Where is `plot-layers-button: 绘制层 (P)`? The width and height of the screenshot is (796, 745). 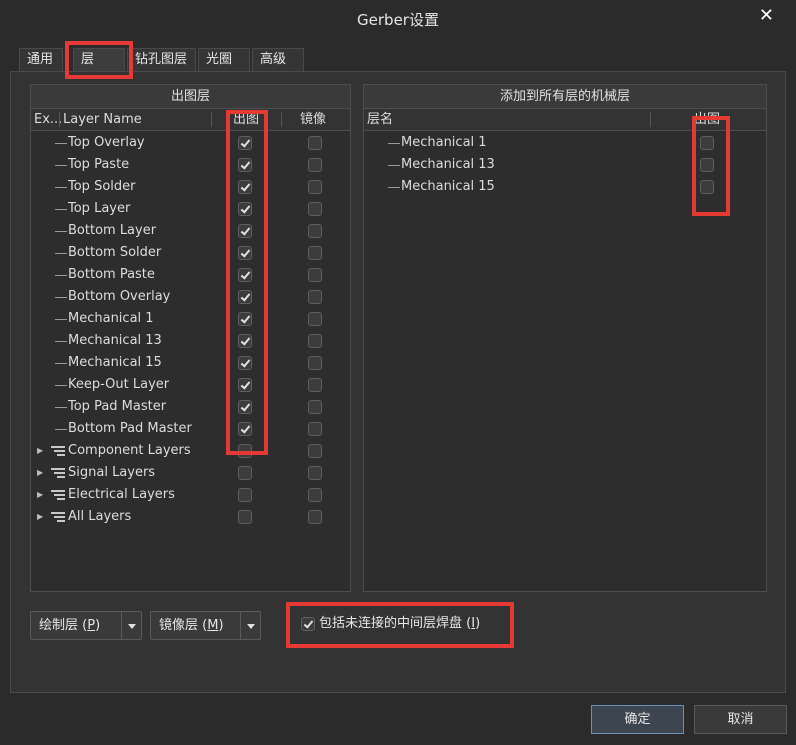
plot-layers-button: 绘制层 (P) is located at coordinates (86, 625).